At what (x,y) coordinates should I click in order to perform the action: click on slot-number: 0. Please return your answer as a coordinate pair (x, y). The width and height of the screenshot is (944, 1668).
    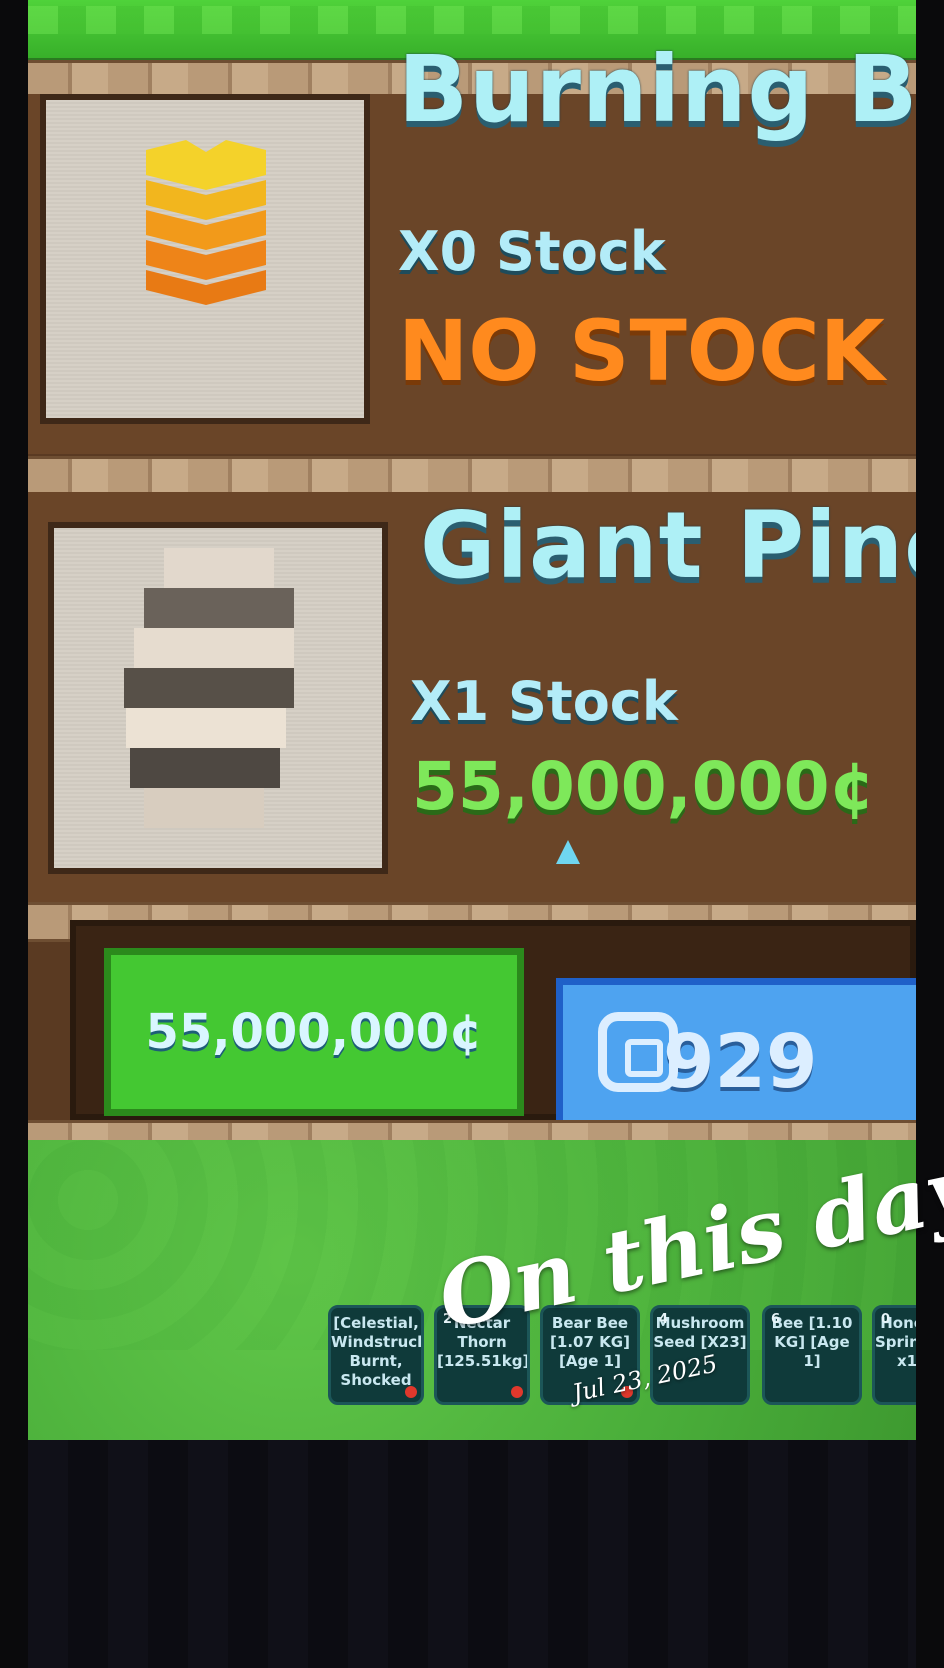
    Looking at the image, I should click on (886, 1319).